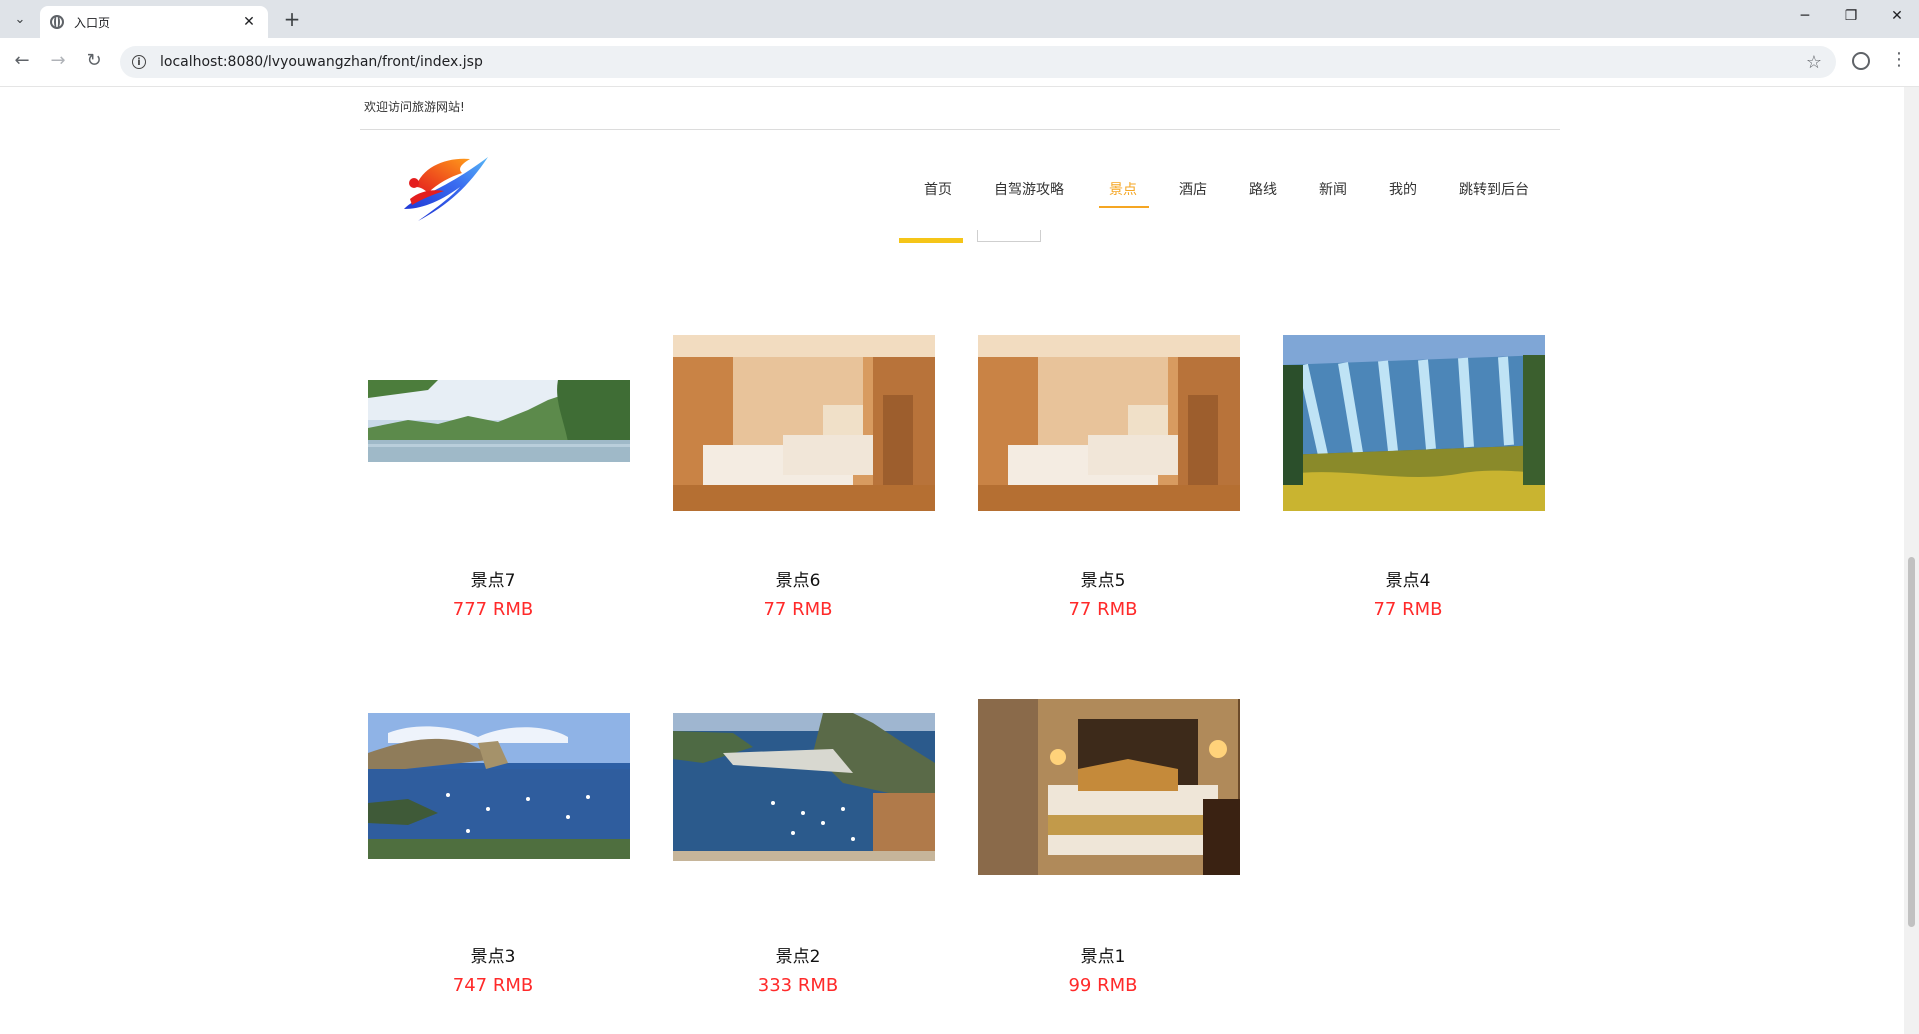  I want to click on profile-icon, so click(1861, 61).